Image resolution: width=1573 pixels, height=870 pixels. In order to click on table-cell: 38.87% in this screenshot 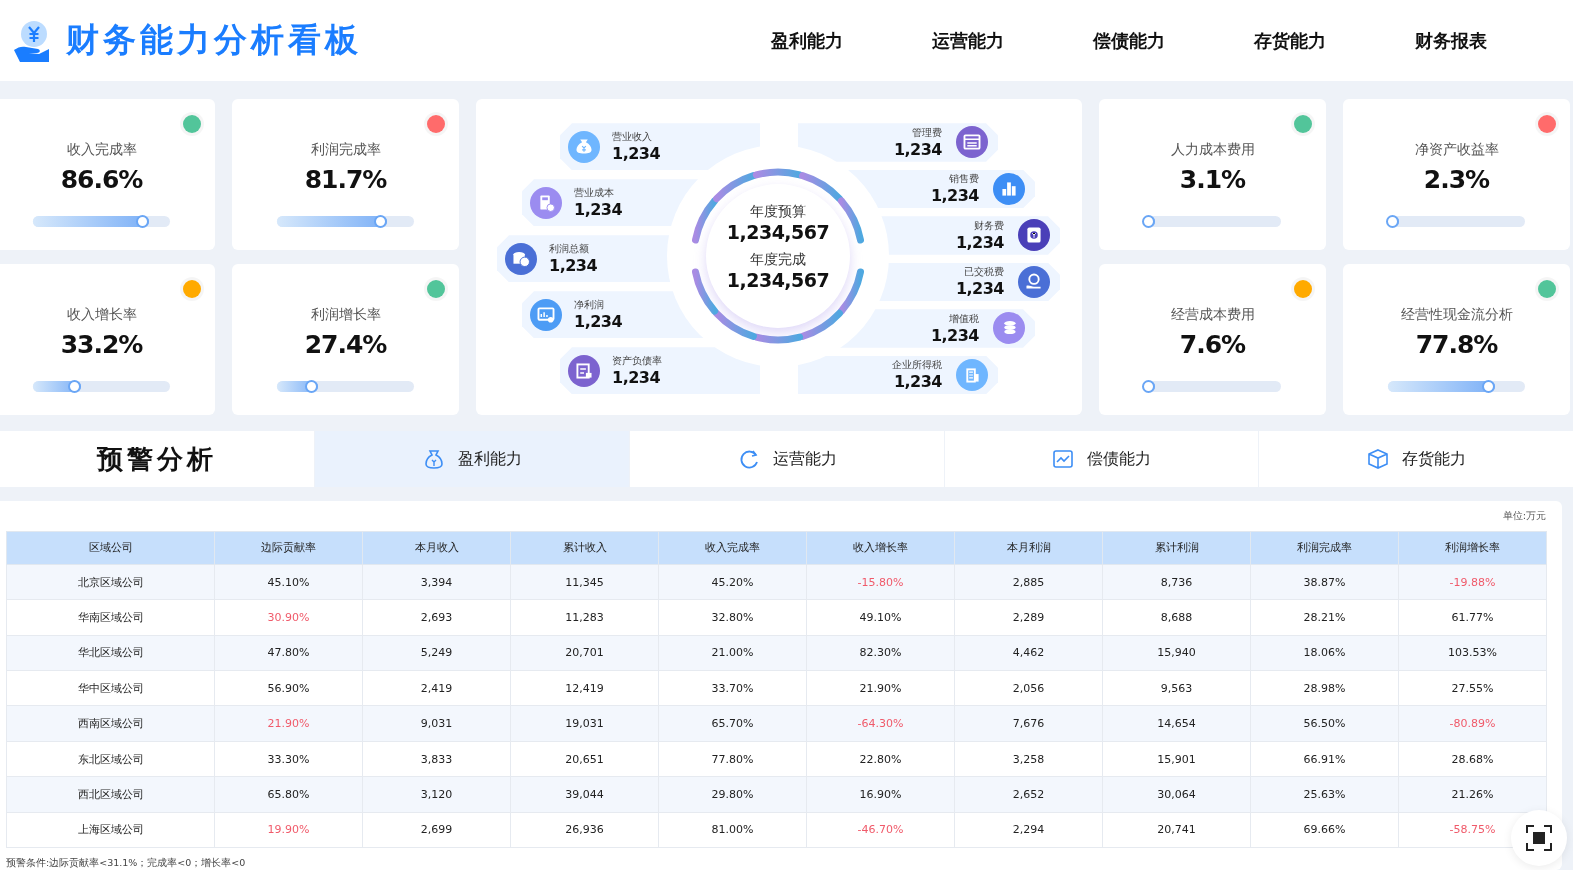, I will do `click(1324, 582)`.